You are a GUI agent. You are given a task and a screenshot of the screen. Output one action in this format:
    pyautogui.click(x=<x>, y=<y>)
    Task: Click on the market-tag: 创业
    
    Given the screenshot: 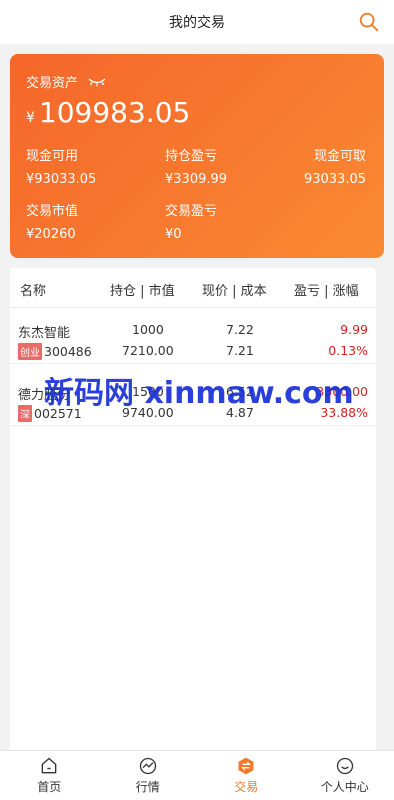 What is the action you would take?
    pyautogui.click(x=30, y=351)
    